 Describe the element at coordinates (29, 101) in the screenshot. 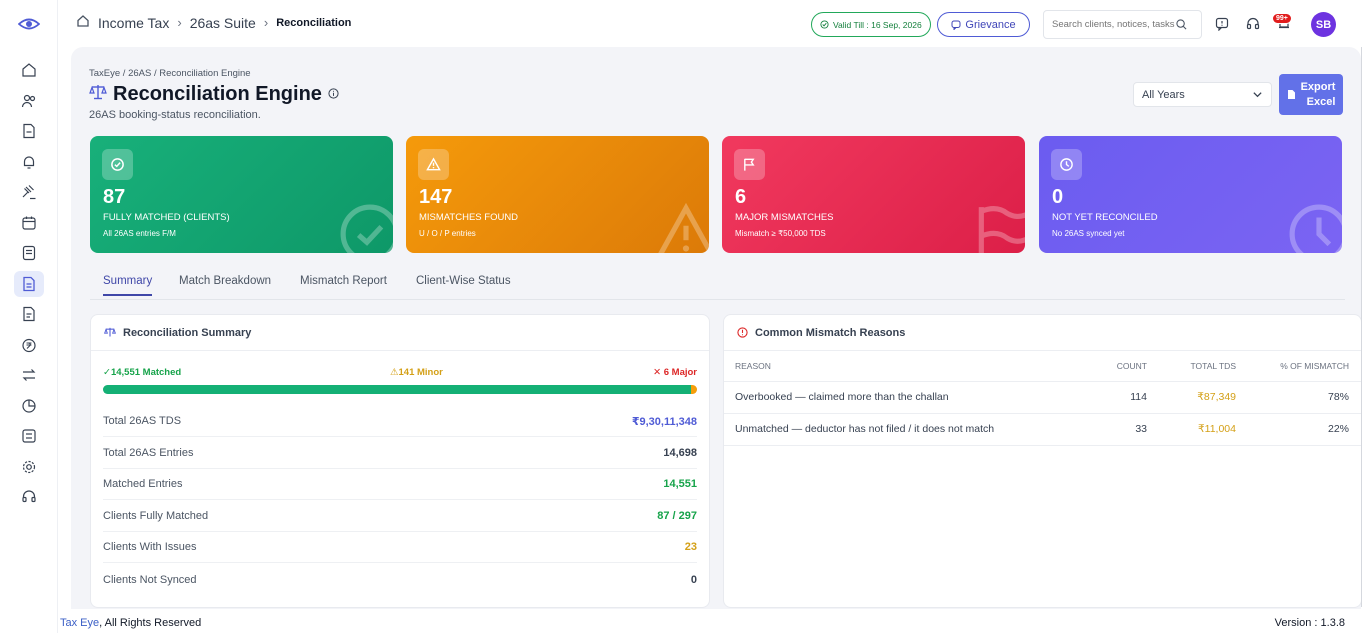

I see `sidebar-users-icon` at that location.